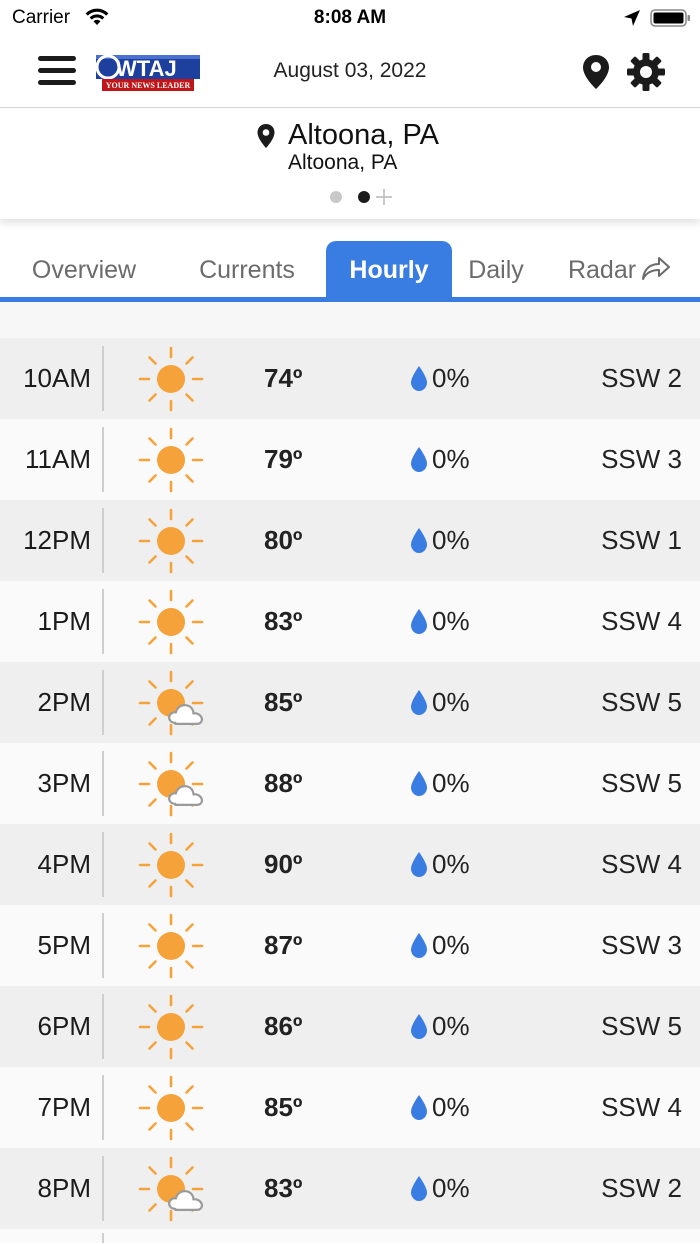  I want to click on hourly-row: 10AM 74º 0% SSW 2, so click(350, 378).